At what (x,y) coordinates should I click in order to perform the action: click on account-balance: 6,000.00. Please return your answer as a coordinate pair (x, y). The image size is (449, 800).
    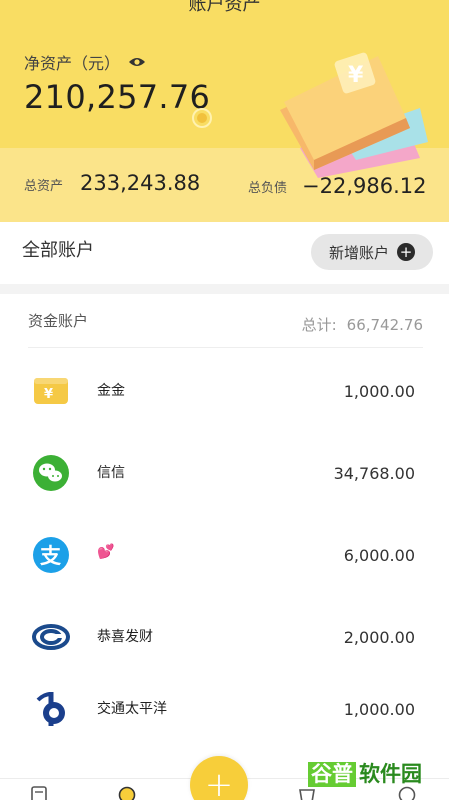
    Looking at the image, I should click on (379, 555).